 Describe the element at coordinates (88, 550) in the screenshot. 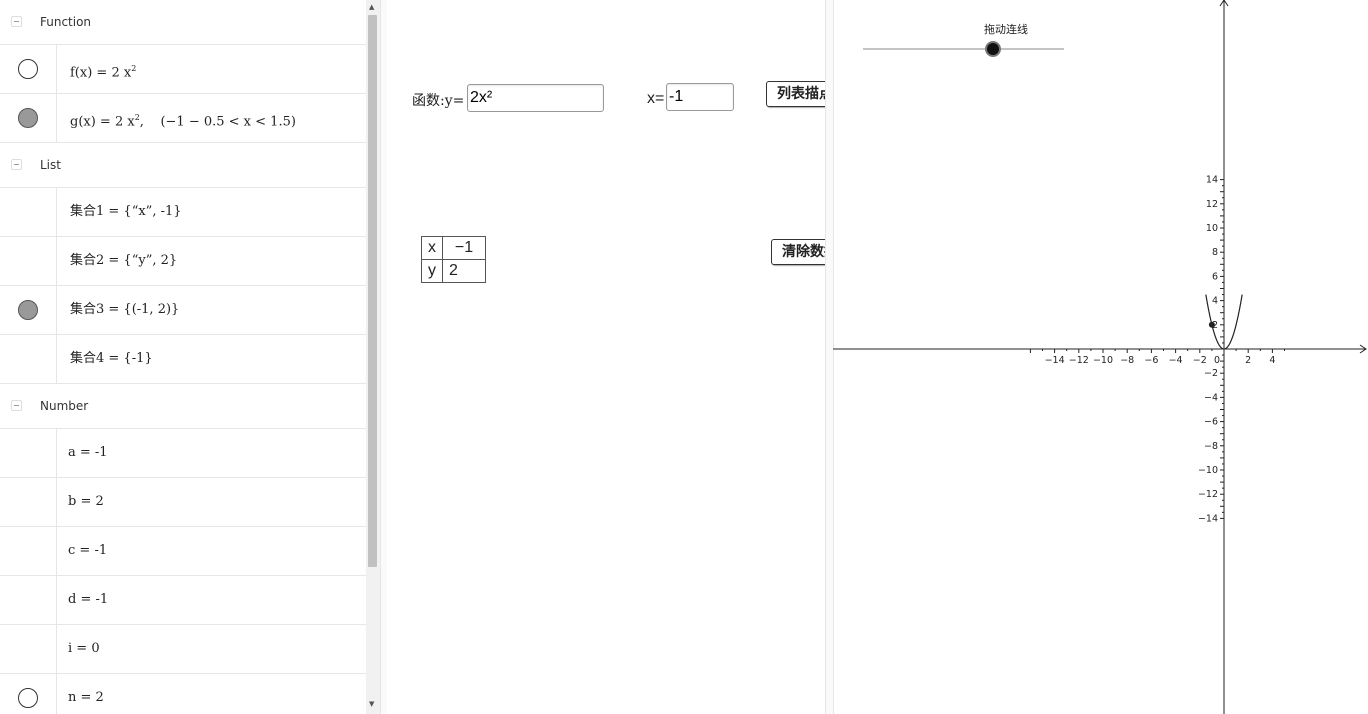

I see `algebra-item-text: c = -1` at that location.